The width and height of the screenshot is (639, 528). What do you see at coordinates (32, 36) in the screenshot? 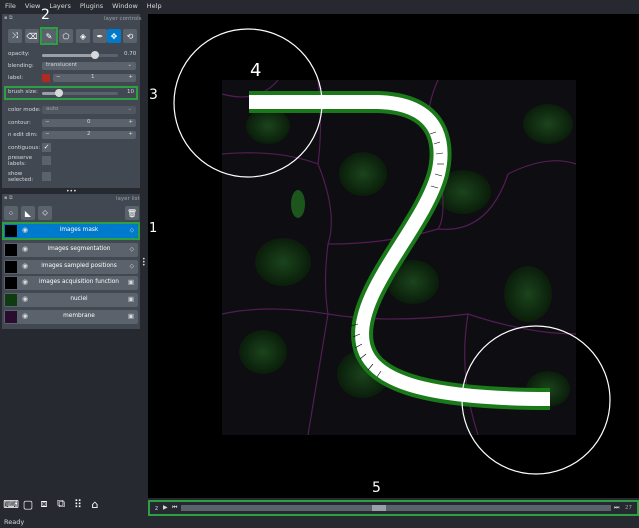
I see `erase-icon: ⌫` at bounding box center [32, 36].